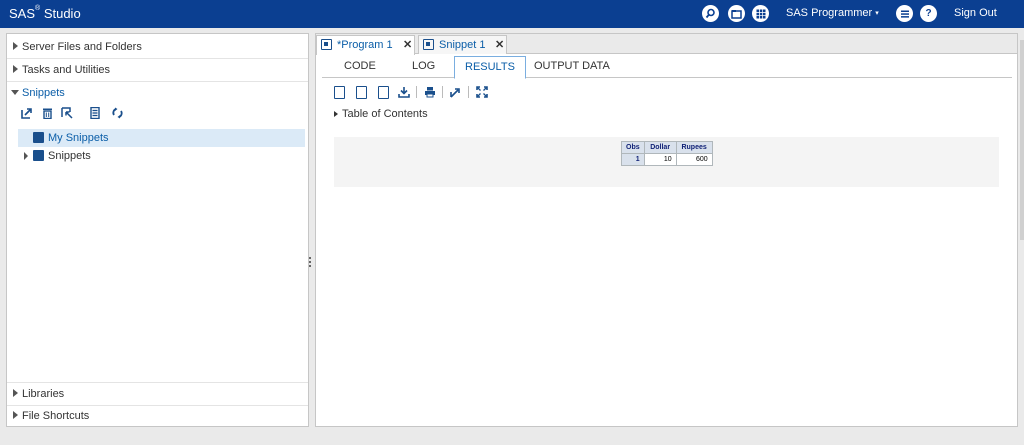 The height and width of the screenshot is (445, 1024). Describe the element at coordinates (694, 147) in the screenshot. I see `column-header-rupees: Rupees` at that location.